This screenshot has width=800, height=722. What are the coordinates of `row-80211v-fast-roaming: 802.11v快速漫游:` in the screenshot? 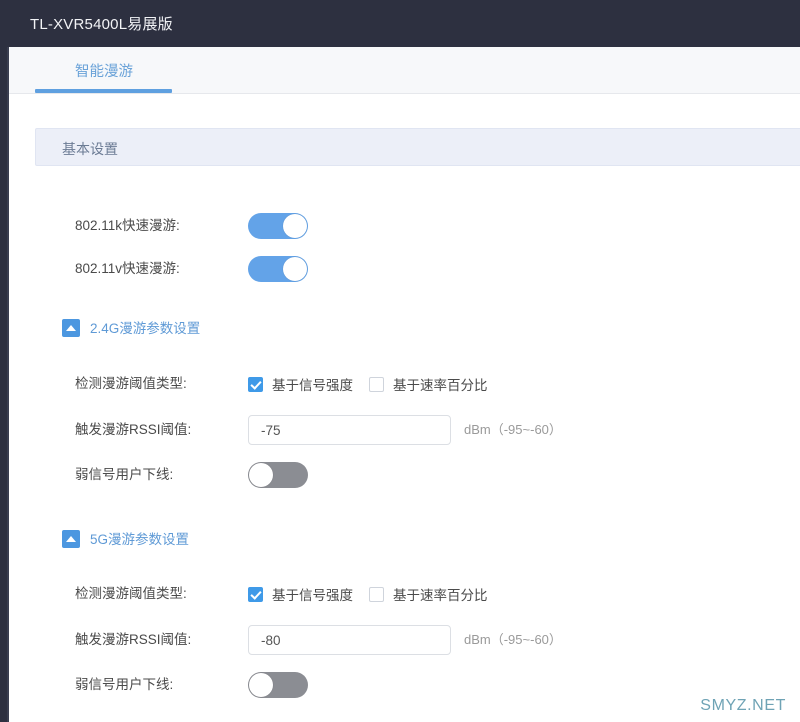 It's located at (395, 269).